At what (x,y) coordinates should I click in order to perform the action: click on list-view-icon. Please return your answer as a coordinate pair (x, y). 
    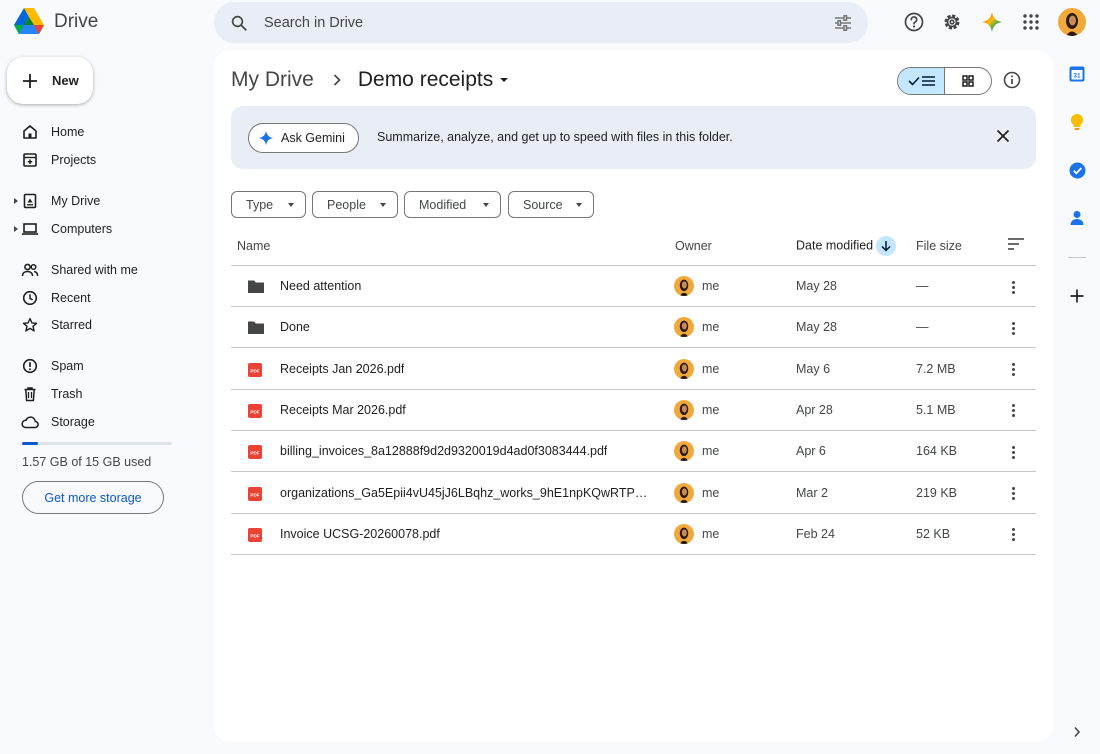
    Looking at the image, I should click on (928, 81).